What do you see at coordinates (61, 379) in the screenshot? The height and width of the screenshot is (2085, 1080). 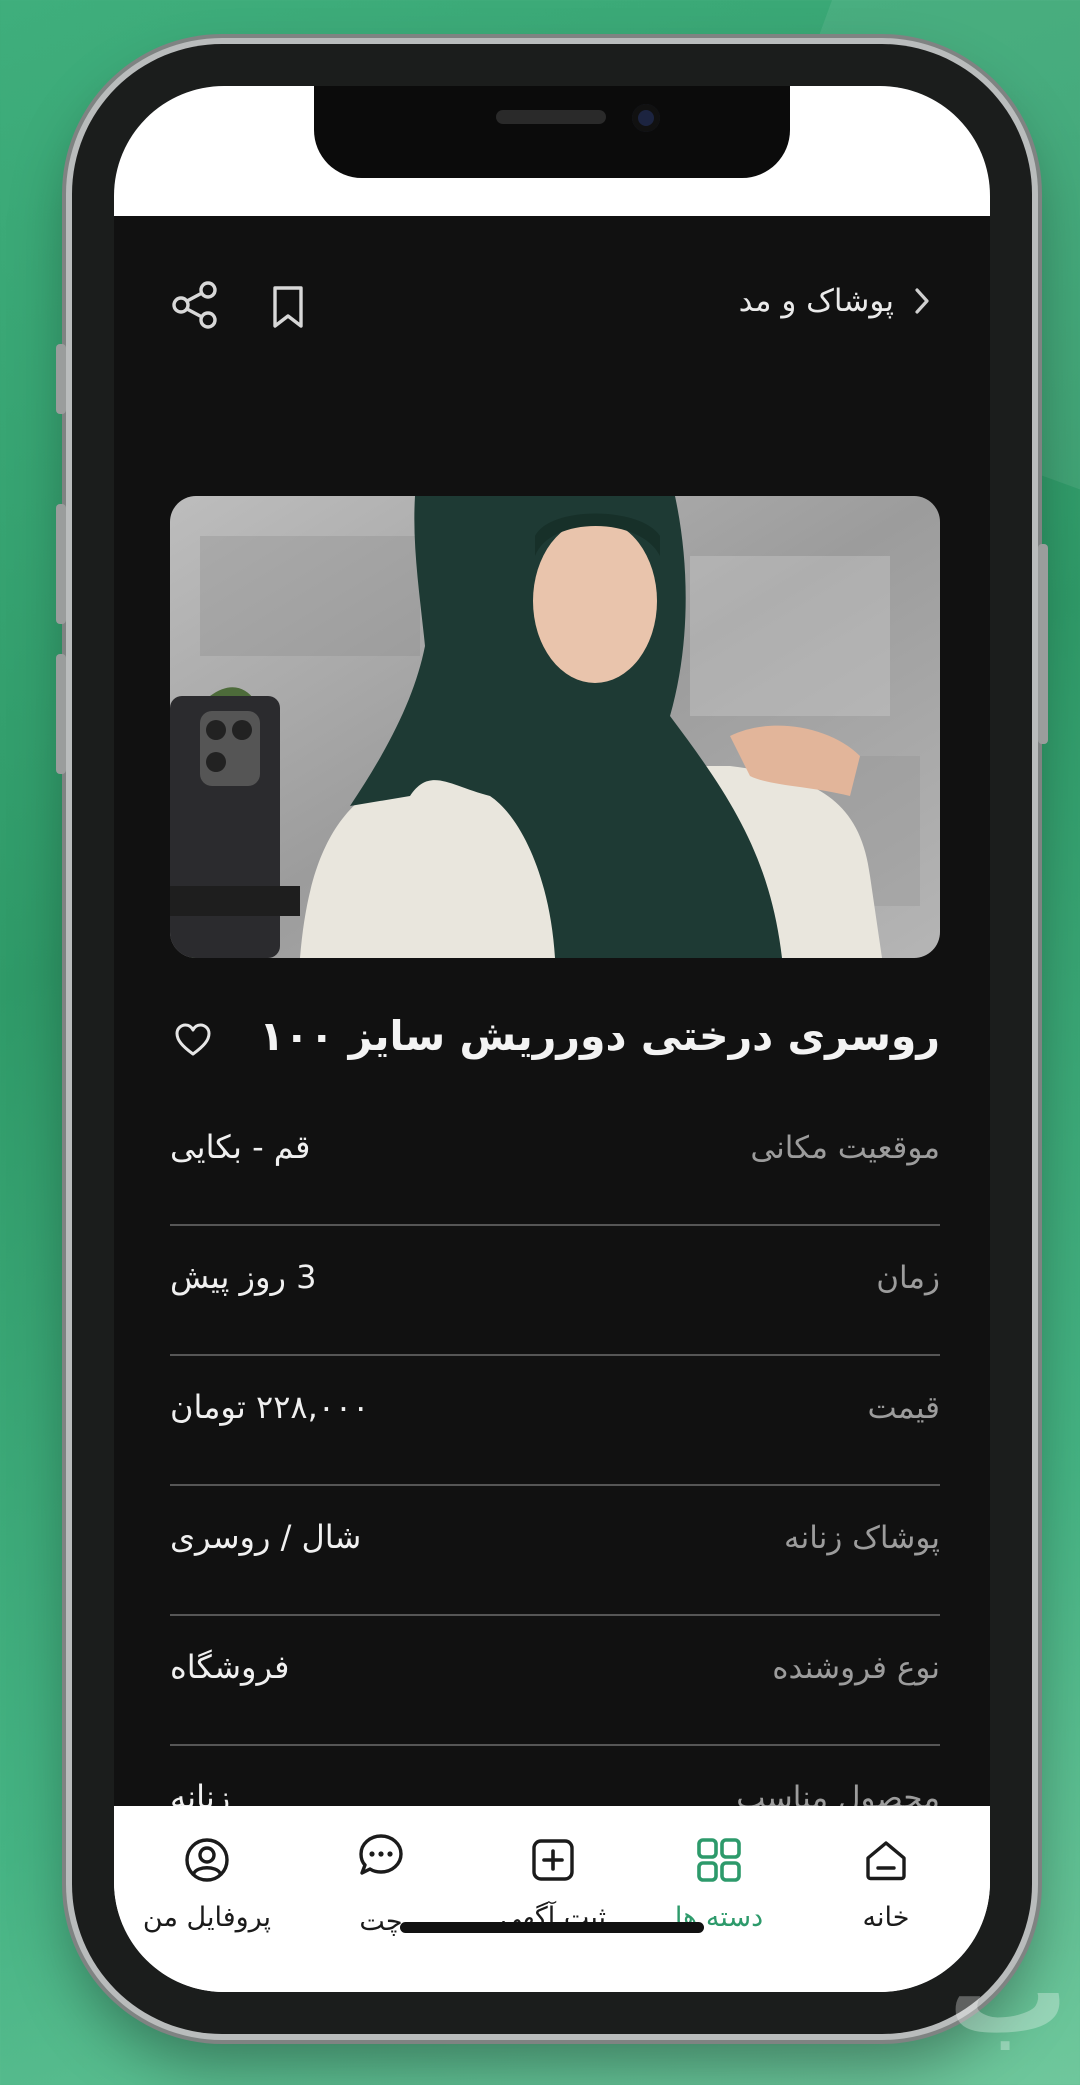 I see `silent-switch` at bounding box center [61, 379].